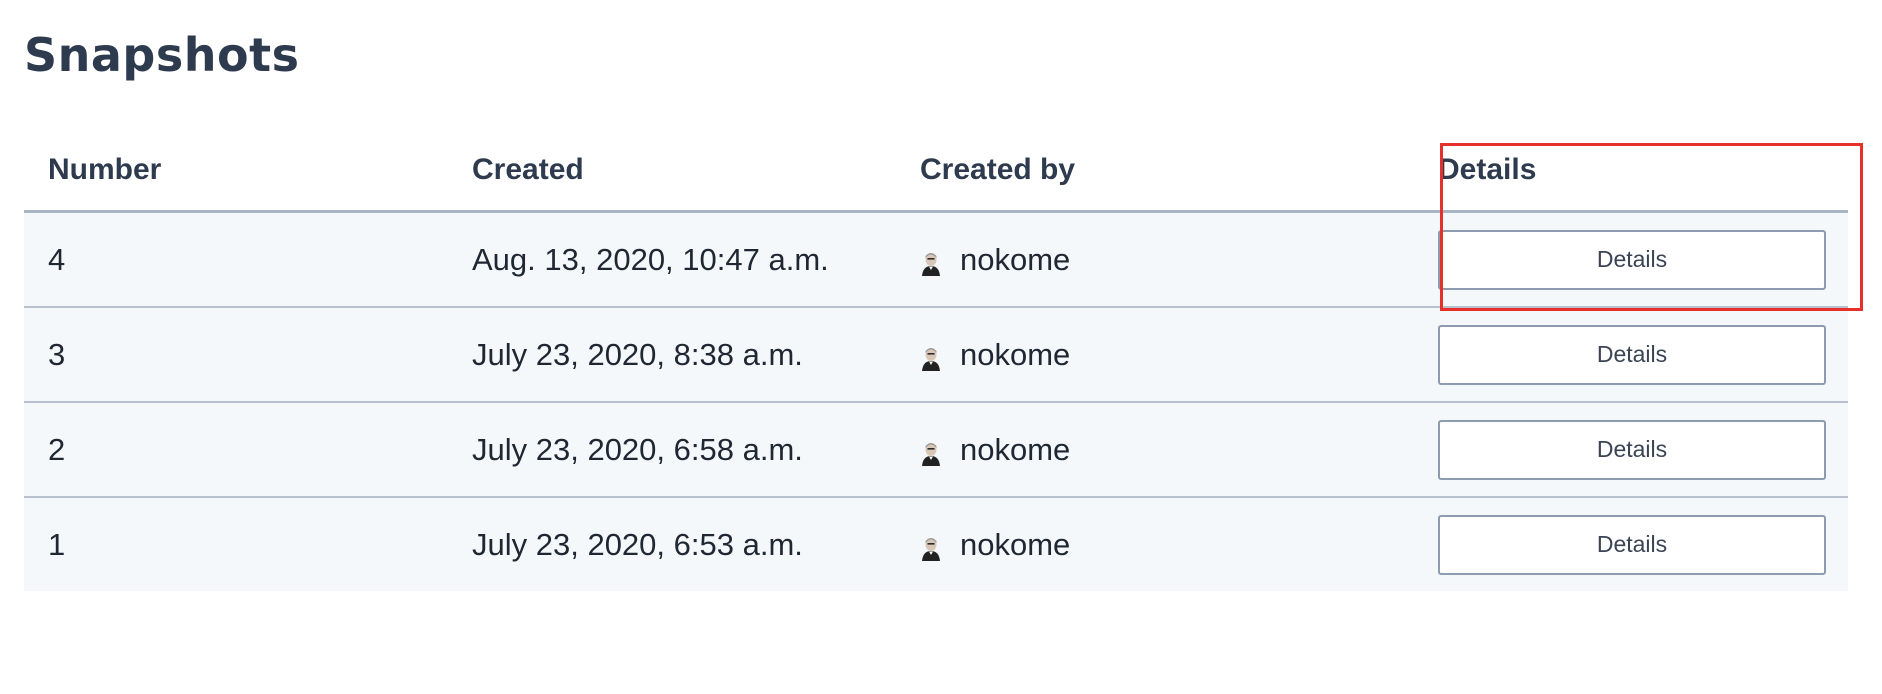  I want to click on snapshot-number: 1, so click(248, 544).